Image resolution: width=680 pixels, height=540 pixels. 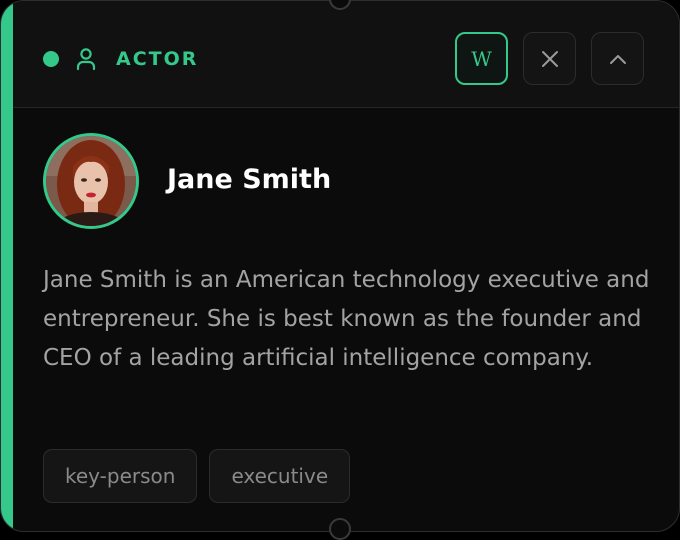 I want to click on avatar, so click(x=91, y=181).